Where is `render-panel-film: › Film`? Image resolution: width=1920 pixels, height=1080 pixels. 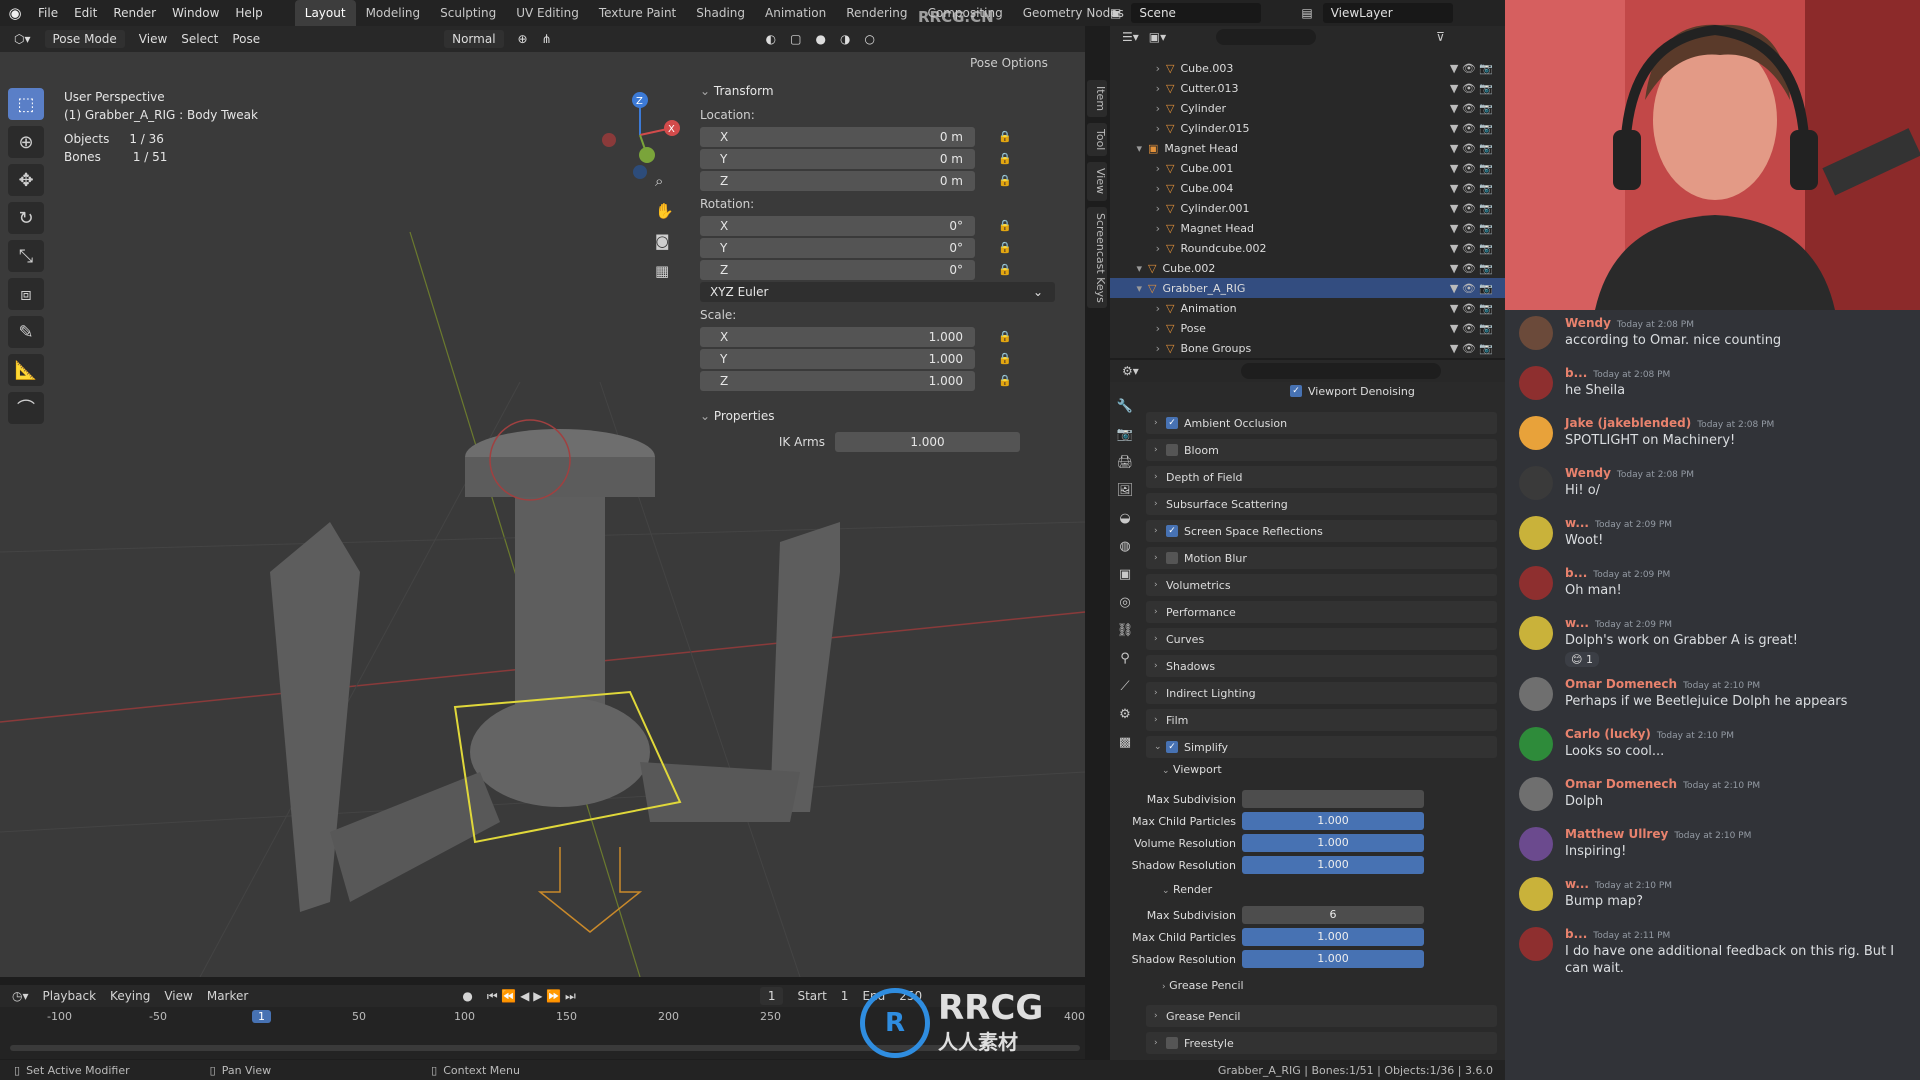 render-panel-film: › Film is located at coordinates (1321, 720).